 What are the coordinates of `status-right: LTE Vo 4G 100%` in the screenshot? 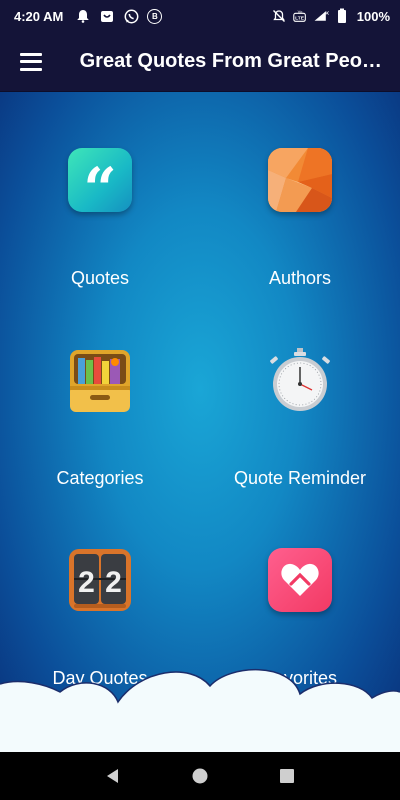 It's located at (330, 16).